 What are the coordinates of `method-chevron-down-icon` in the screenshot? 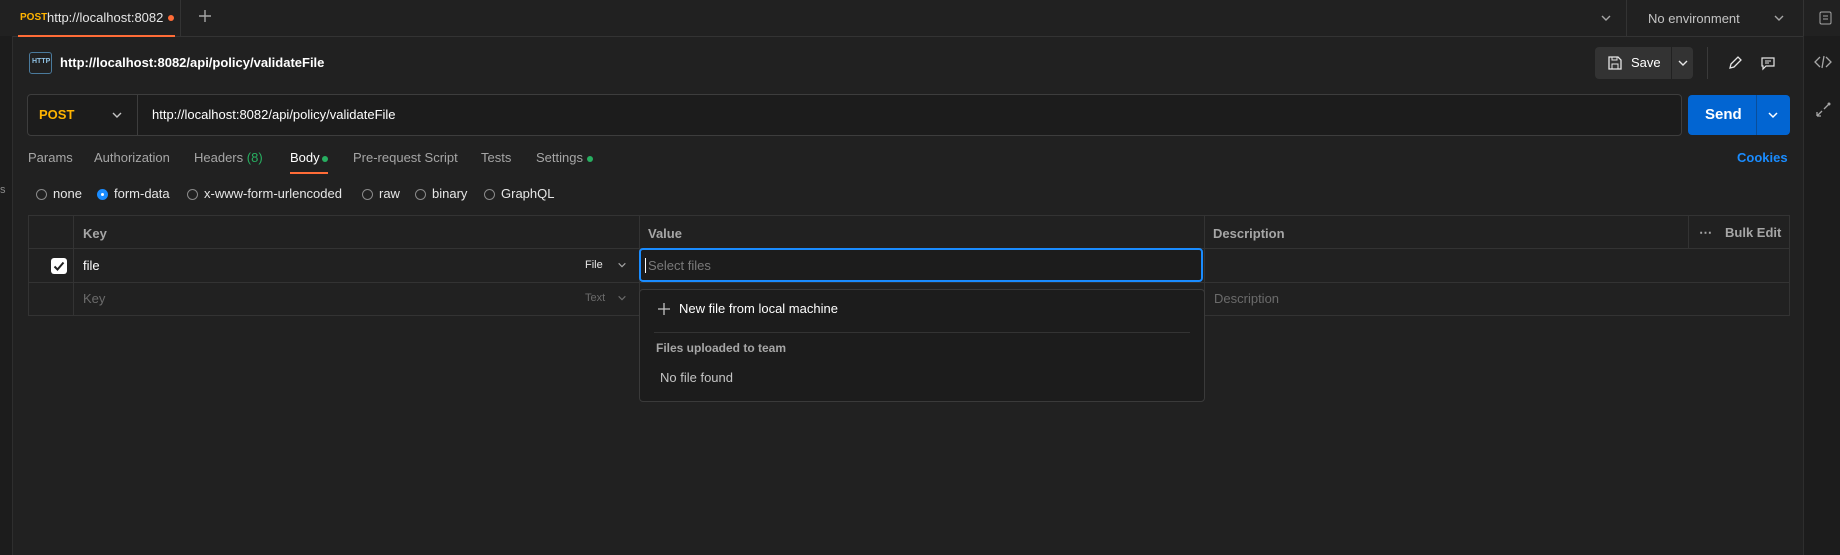 It's located at (117, 115).